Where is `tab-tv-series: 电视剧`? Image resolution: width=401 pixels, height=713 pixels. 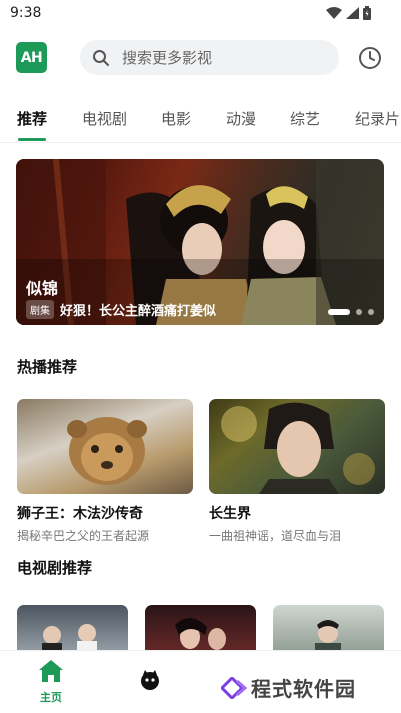 tab-tv-series: 电视剧 is located at coordinates (104, 118).